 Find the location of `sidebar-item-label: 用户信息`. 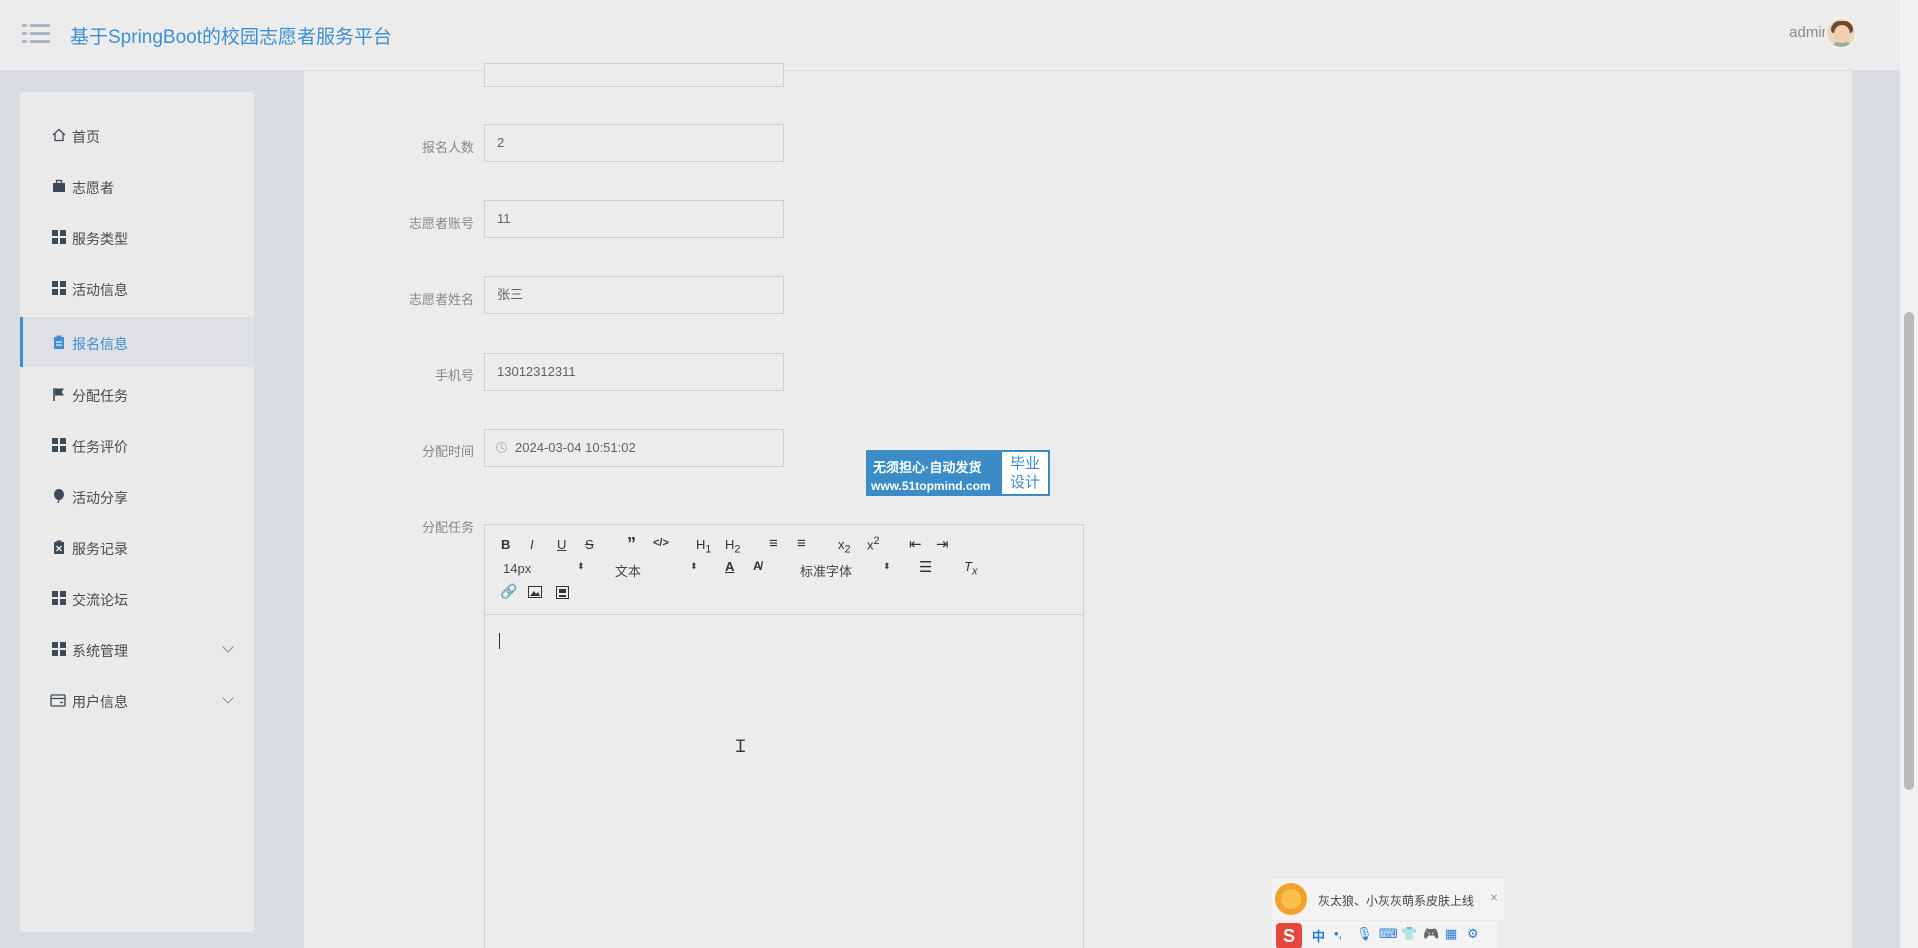

sidebar-item-label: 用户信息 is located at coordinates (100, 702).